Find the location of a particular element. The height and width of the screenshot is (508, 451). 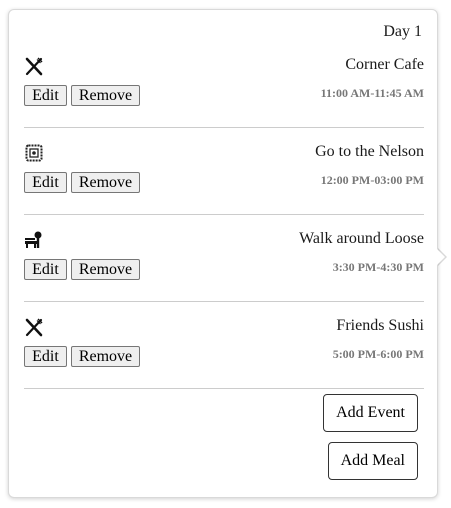

event-name: Corner Cafe is located at coordinates (384, 64).